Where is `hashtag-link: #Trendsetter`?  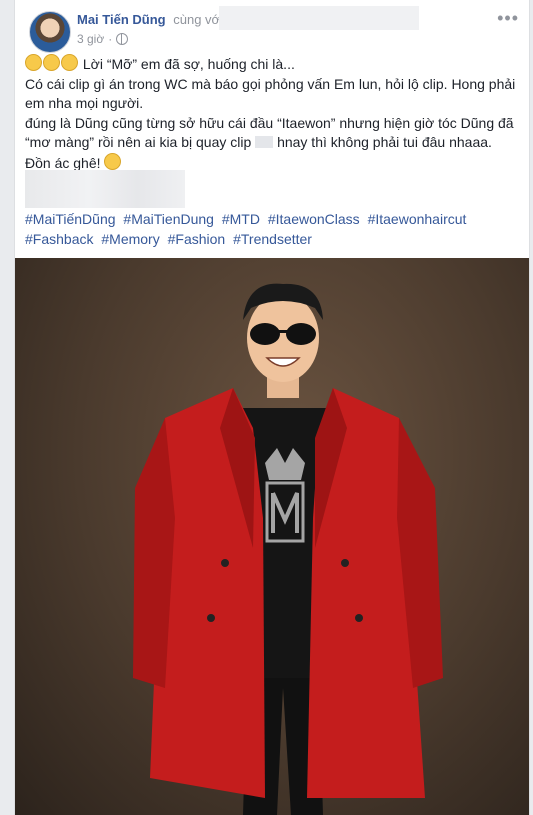
hashtag-link: #Trendsetter is located at coordinates (272, 239).